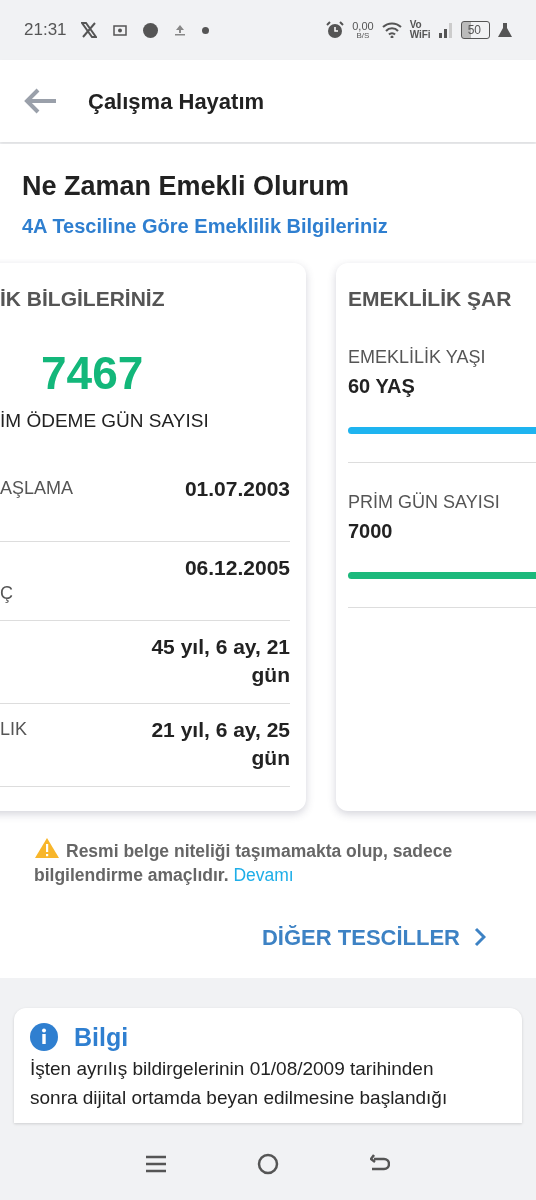 This screenshot has width=536, height=1200. Describe the element at coordinates (420, 35) in the screenshot. I see `volte-text: WiFi` at that location.